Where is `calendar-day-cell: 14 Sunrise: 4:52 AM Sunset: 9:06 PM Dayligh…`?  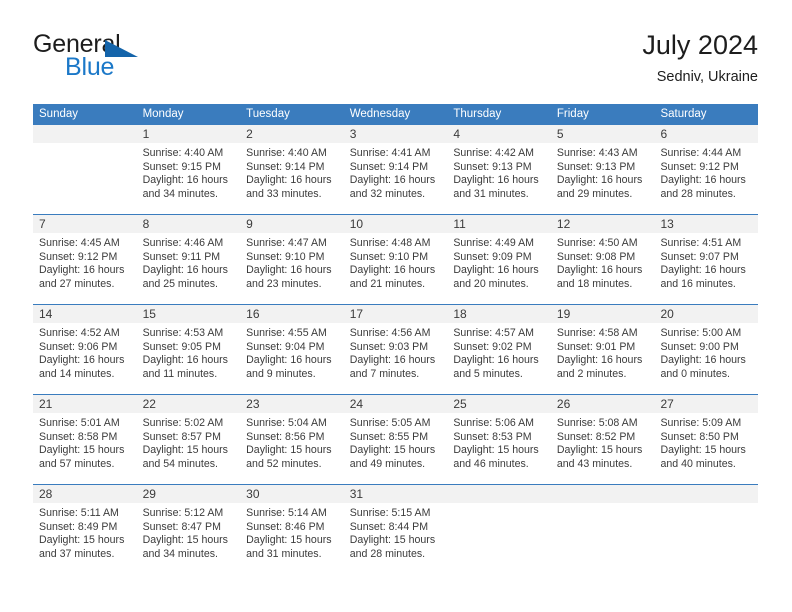 calendar-day-cell: 14 Sunrise: 4:52 AM Sunset: 9:06 PM Dayligh… is located at coordinates (85, 349).